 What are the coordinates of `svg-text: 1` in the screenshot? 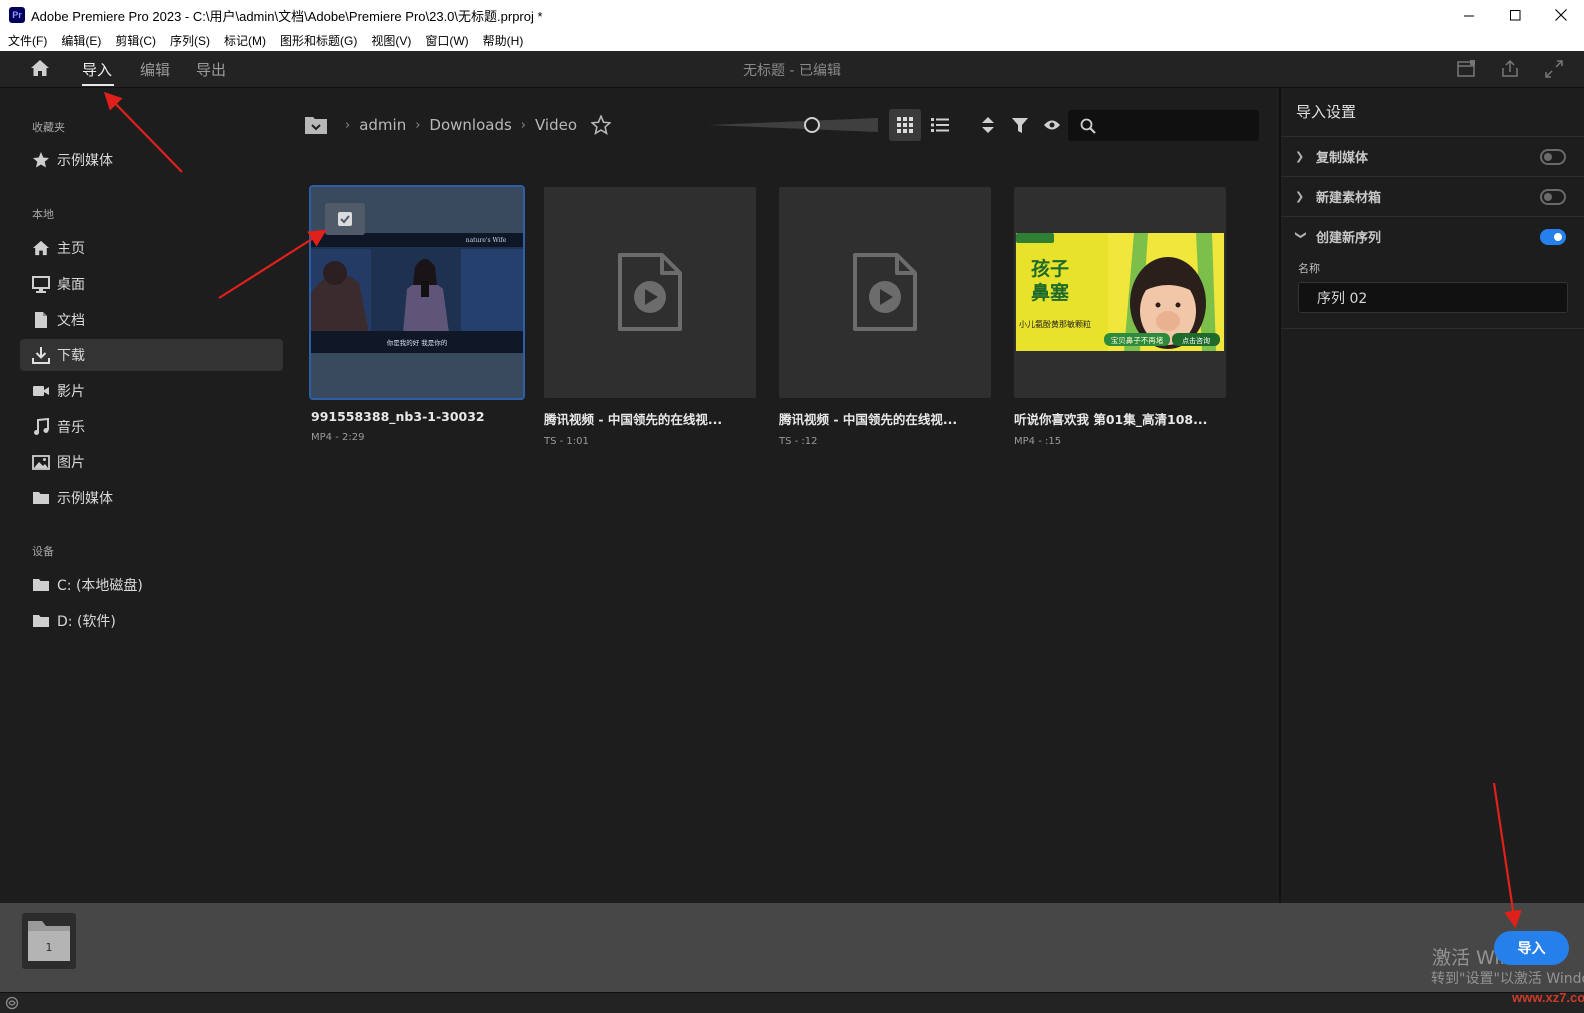 It's located at (49, 947).